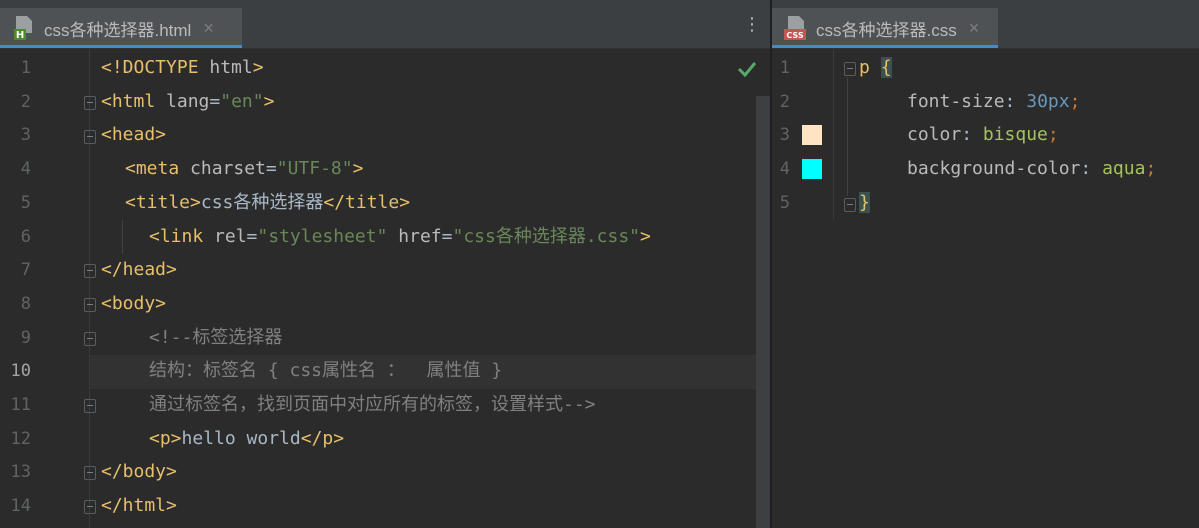 The image size is (1199, 528). What do you see at coordinates (546, 236) in the screenshot?
I see `code-token: "css各种选择器.css"` at bounding box center [546, 236].